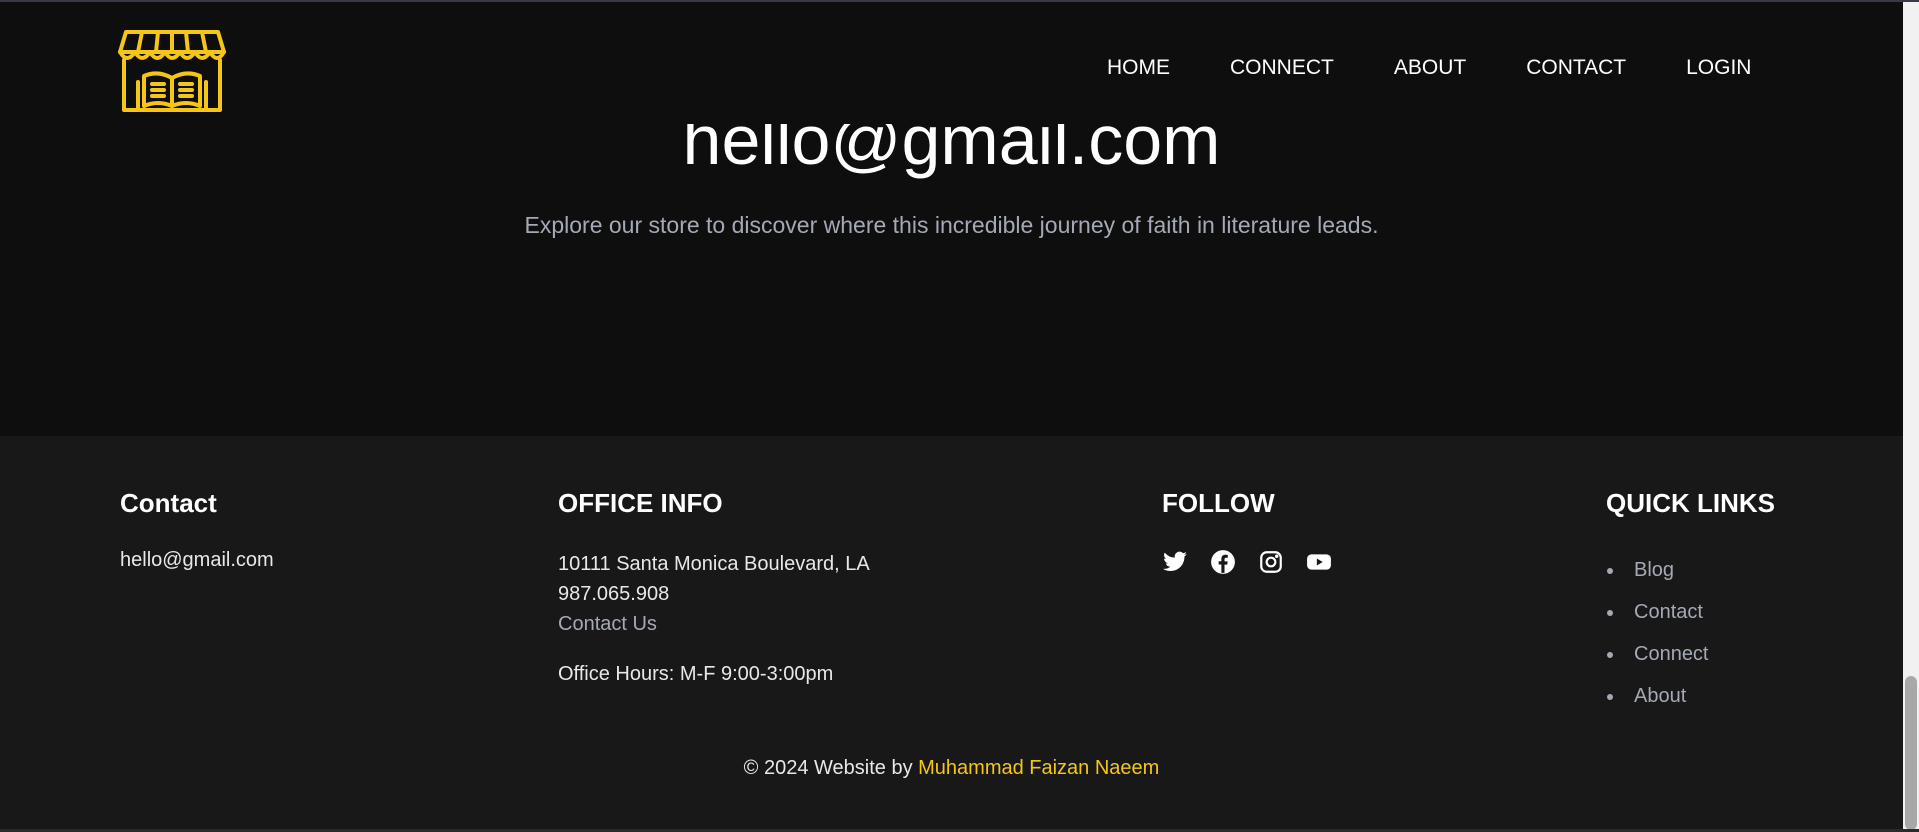  What do you see at coordinates (951, 63) in the screenshot?
I see `site-header: HOME CONNECT ABOUT CONTACT LOGIN` at bounding box center [951, 63].